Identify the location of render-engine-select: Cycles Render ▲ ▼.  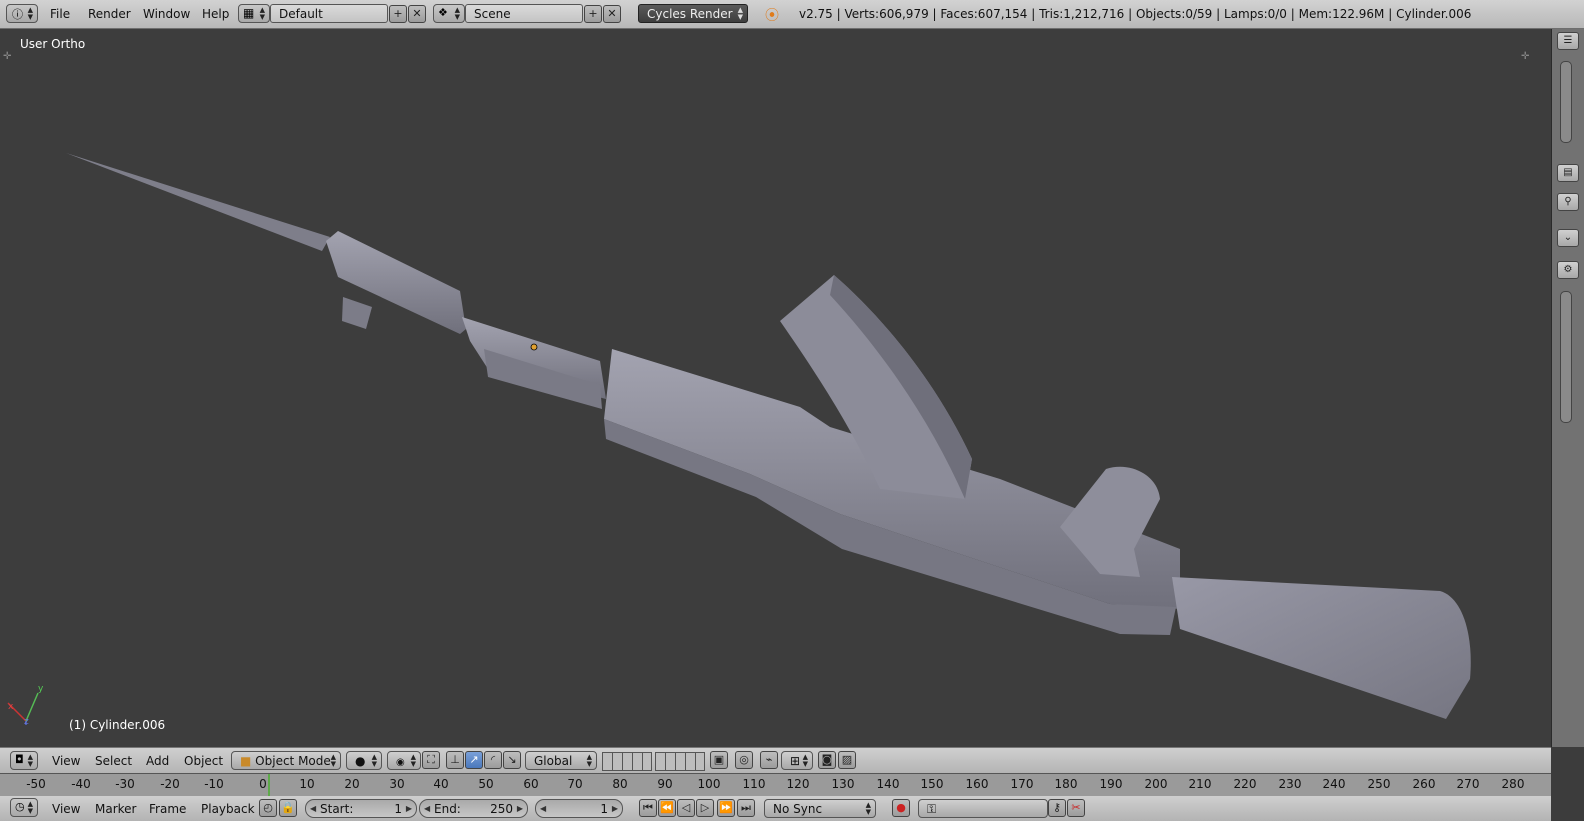
(693, 13).